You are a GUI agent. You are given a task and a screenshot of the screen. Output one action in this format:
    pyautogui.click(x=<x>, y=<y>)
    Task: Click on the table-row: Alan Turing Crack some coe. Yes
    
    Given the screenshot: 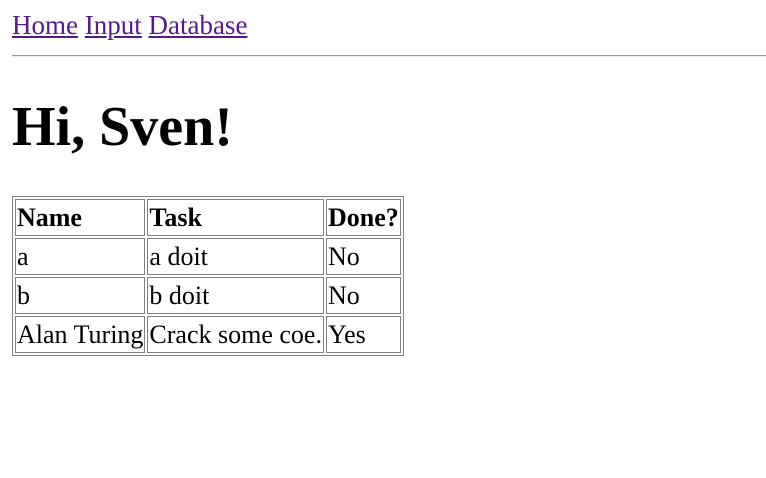 What is the action you would take?
    pyautogui.click(x=208, y=334)
    